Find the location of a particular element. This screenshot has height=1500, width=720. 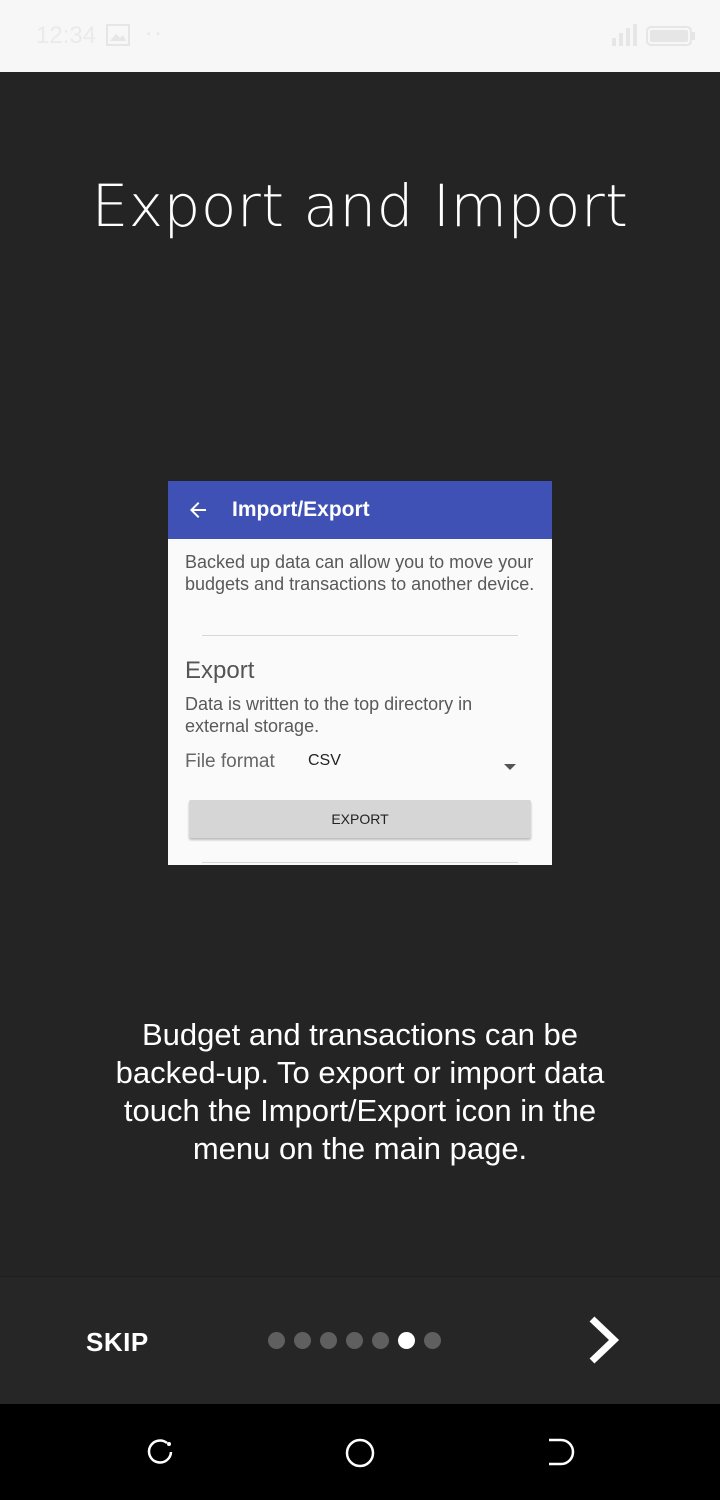

page-dot-active is located at coordinates (406, 1340).